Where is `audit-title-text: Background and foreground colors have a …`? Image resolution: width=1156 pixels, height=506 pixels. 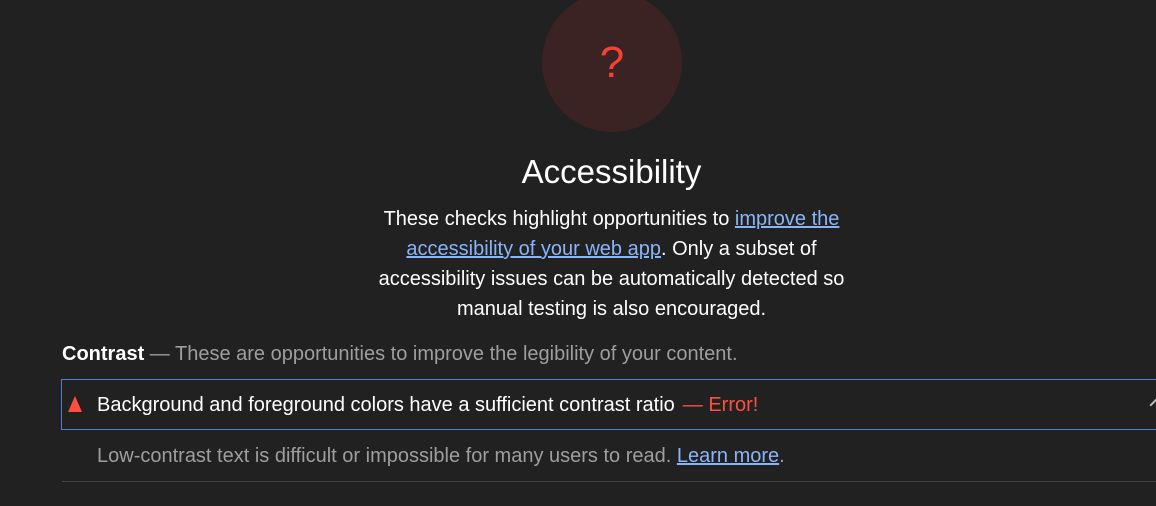
audit-title-text: Background and foreground colors have a … is located at coordinates (386, 405).